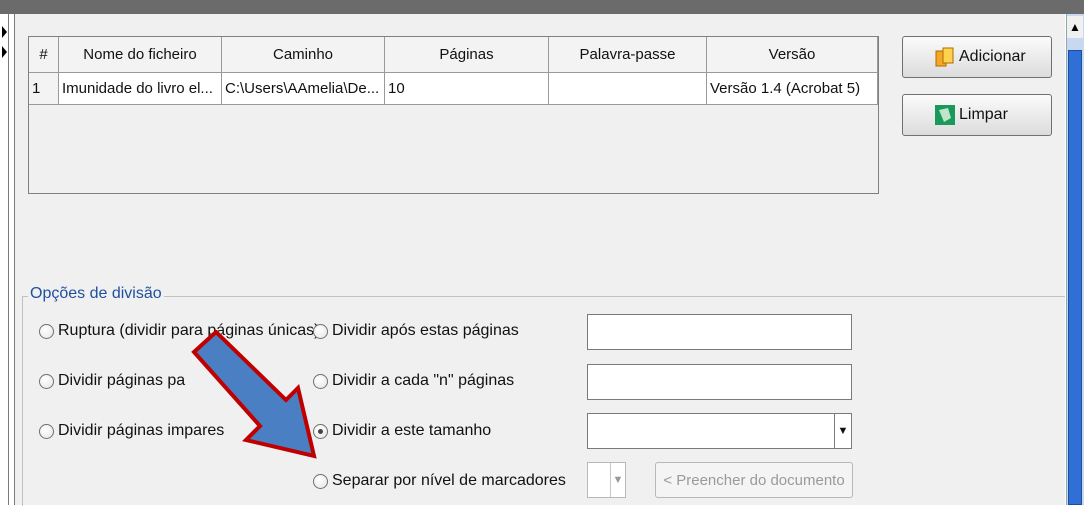 The width and height of the screenshot is (1084, 506). Describe the element at coordinates (189, 330) in the screenshot. I see `radio-burst-label: Ruptura (dividir para páginas únicas)` at that location.